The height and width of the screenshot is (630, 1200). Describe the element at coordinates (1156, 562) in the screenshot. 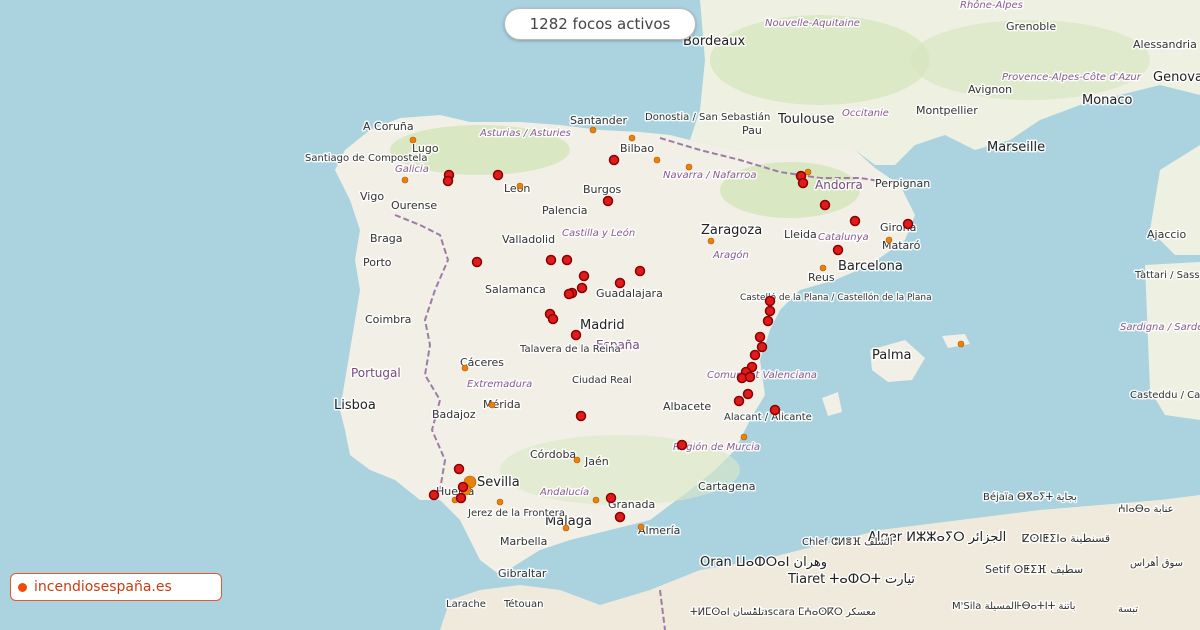

I see `city-label-soukahras: سوق أهراس` at that location.